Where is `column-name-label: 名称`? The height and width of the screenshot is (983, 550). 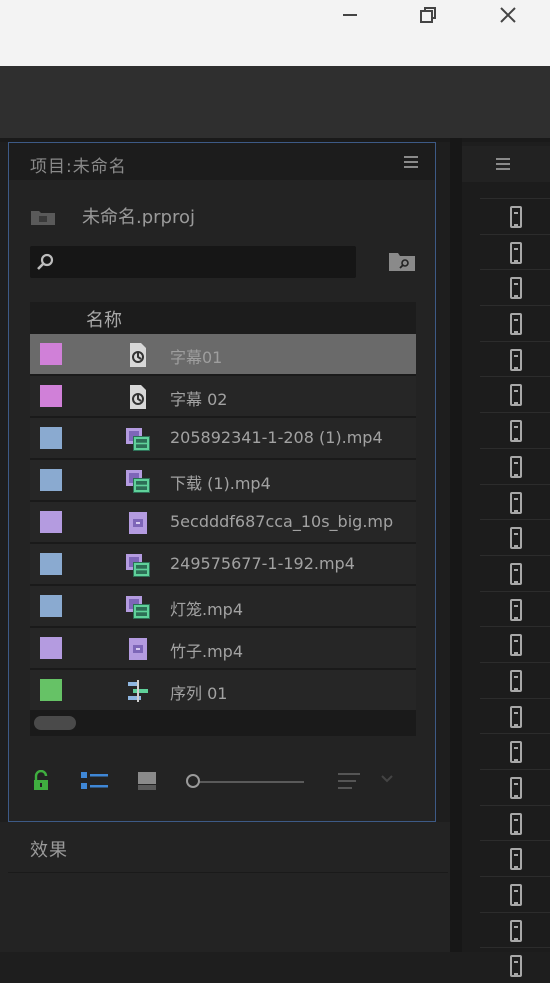 column-name-label: 名称 is located at coordinates (104, 320).